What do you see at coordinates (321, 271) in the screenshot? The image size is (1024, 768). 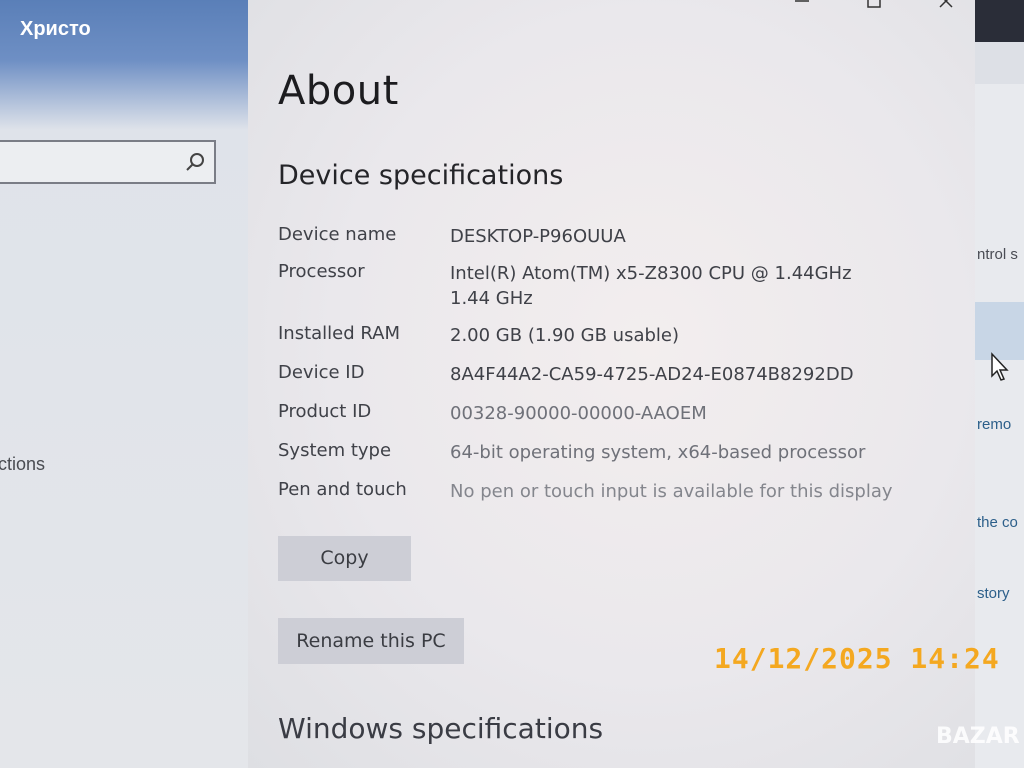 I see `spec-label: Processor` at bounding box center [321, 271].